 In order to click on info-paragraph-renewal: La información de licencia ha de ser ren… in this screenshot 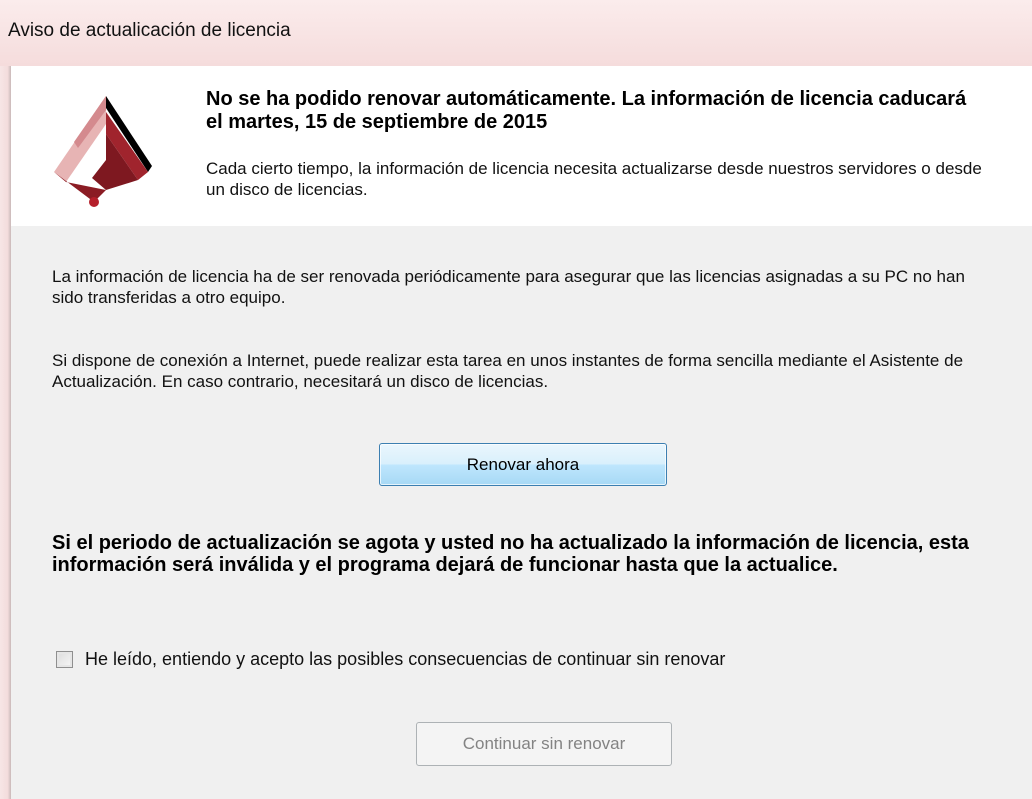, I will do `click(508, 287)`.